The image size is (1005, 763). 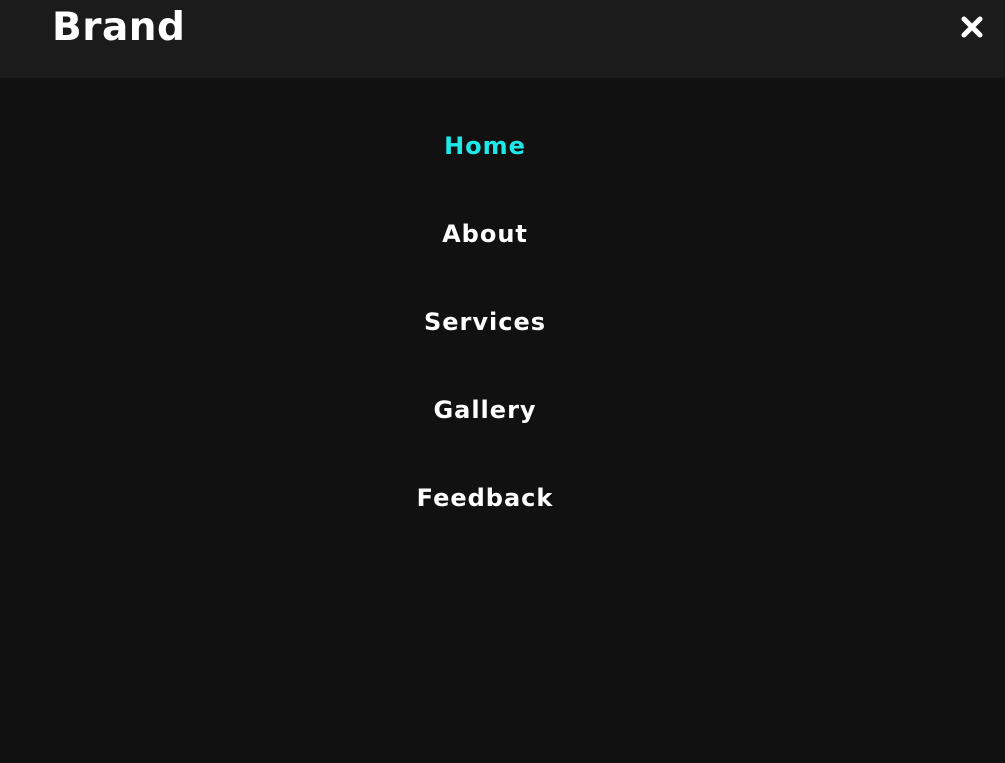 I want to click on brand-logo: Brand, so click(x=118, y=28).